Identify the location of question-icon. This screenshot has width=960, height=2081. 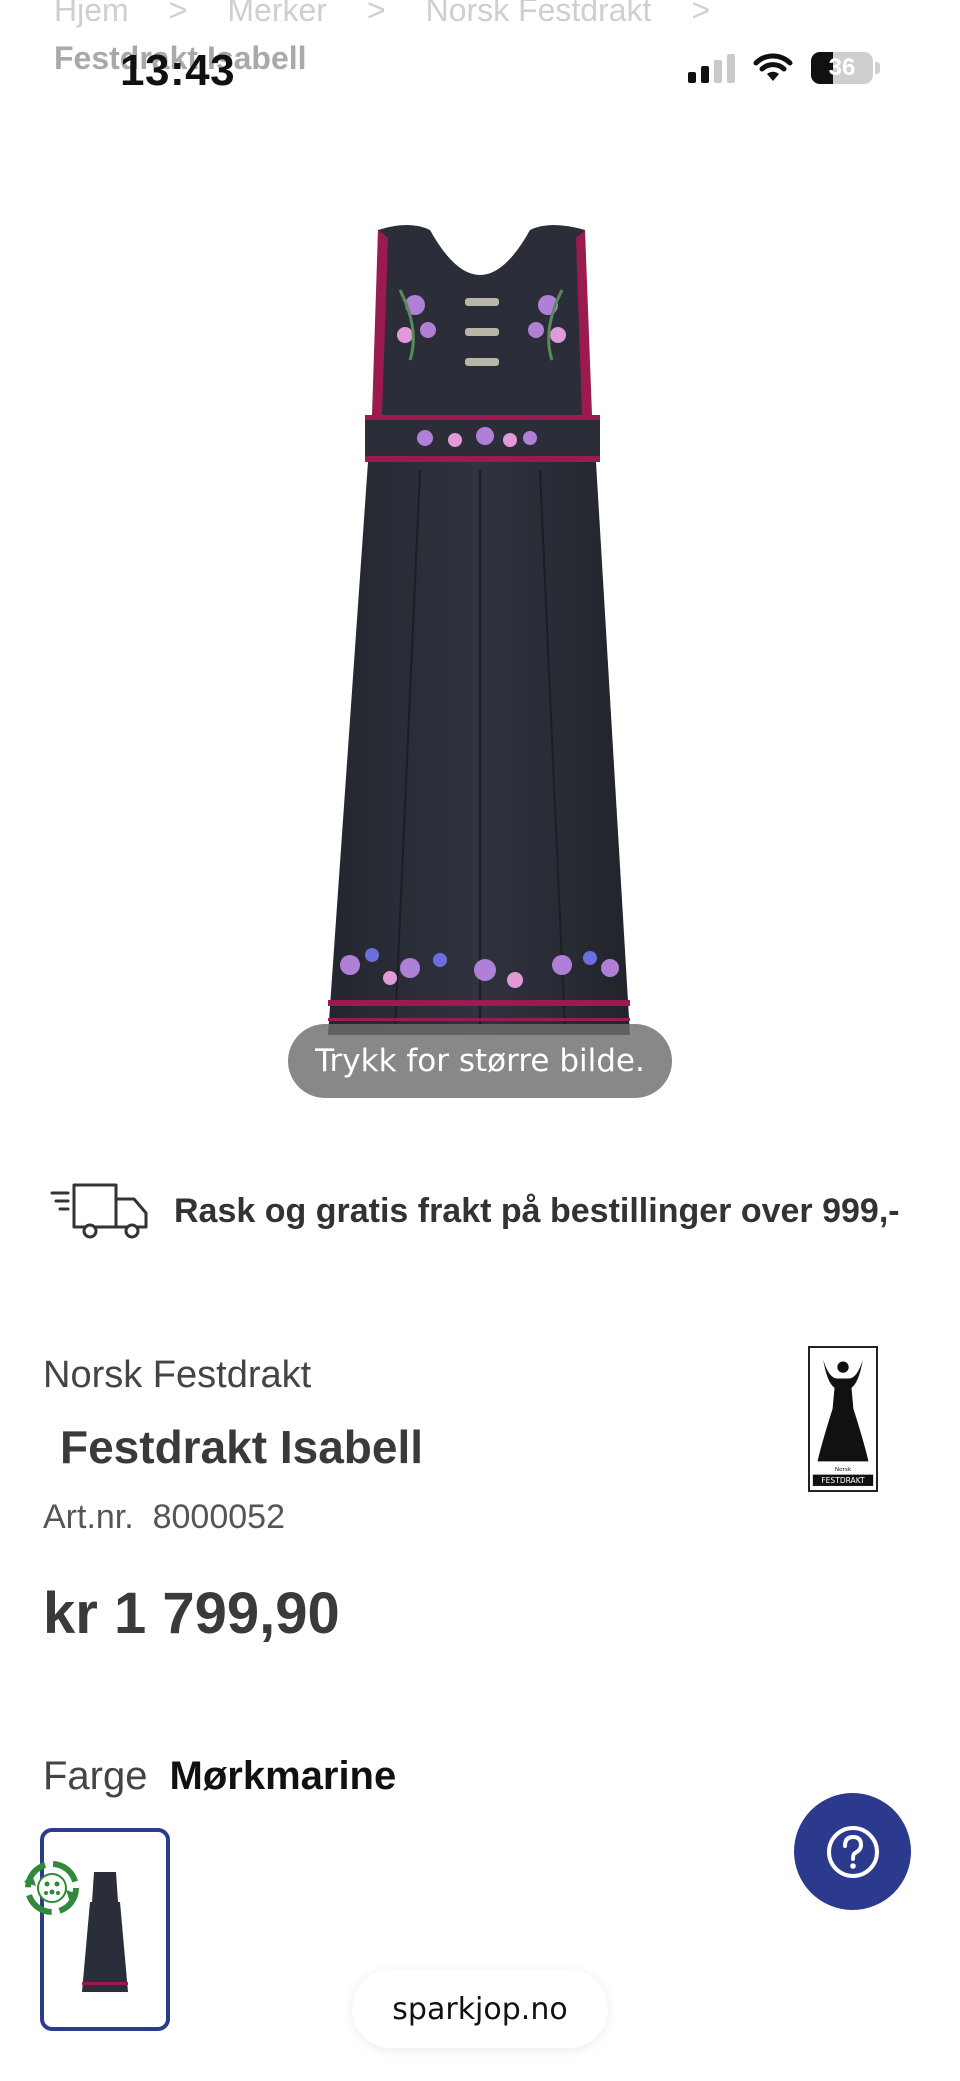
(852, 1851).